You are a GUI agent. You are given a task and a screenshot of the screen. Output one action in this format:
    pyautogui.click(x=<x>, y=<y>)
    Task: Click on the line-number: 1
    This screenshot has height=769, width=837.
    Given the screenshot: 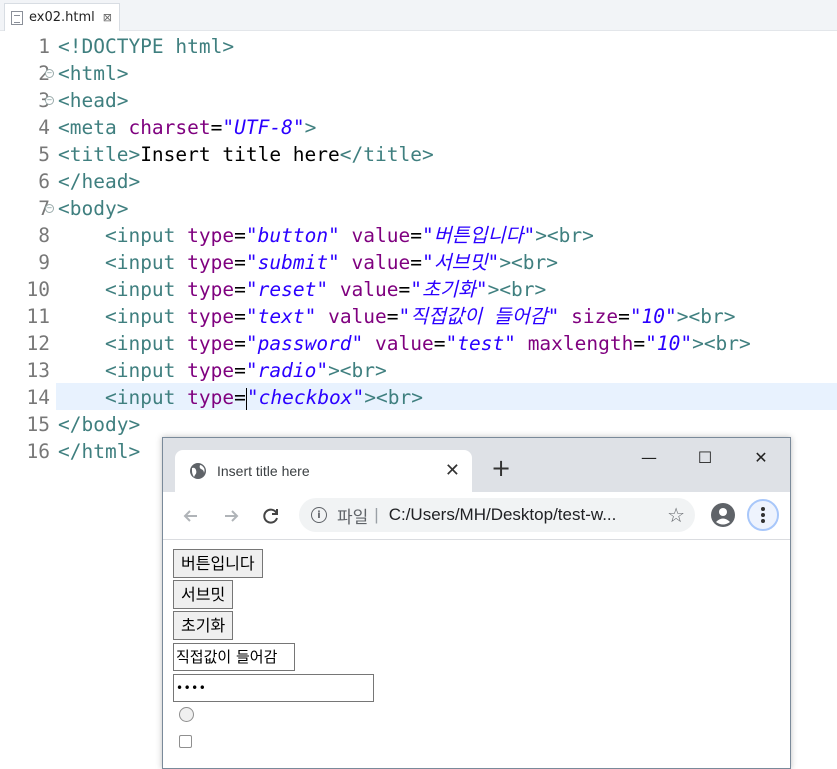 What is the action you would take?
    pyautogui.click(x=44, y=46)
    